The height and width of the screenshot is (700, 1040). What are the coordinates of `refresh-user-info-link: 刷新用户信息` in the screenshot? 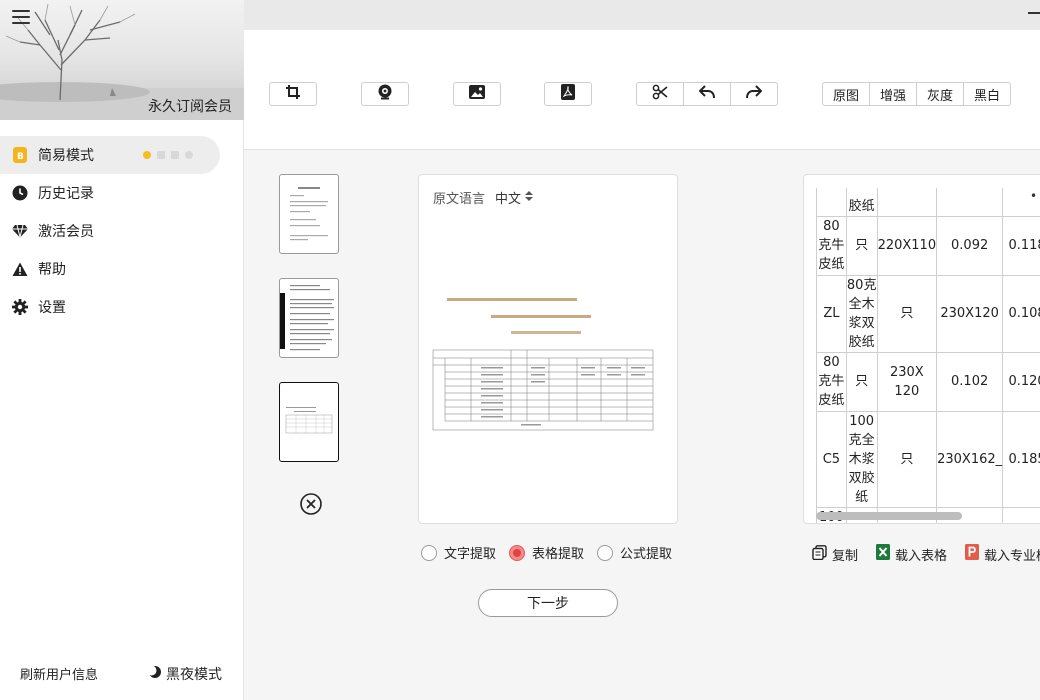 It's located at (59, 673).